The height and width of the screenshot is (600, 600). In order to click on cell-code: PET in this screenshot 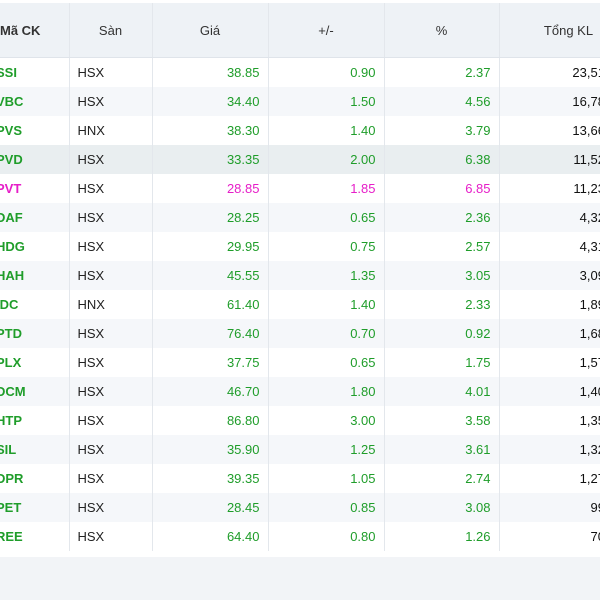, I will do `click(35, 507)`.